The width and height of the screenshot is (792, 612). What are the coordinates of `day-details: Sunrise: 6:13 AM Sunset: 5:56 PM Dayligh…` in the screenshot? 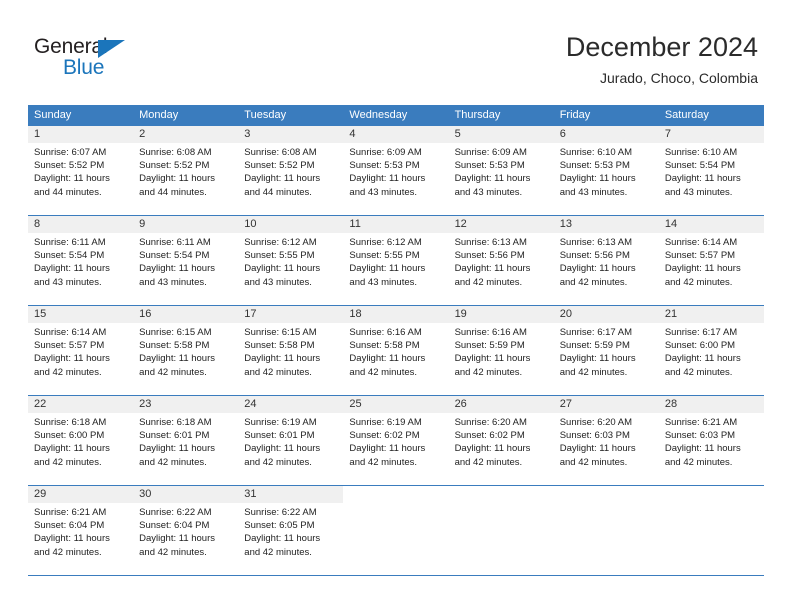 It's located at (501, 261).